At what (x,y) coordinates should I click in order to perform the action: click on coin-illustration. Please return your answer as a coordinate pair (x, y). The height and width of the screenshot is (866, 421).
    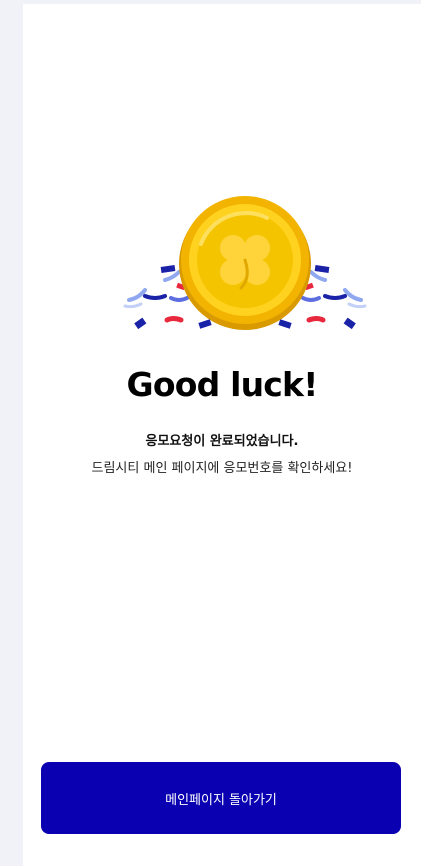
    Looking at the image, I should click on (245, 263).